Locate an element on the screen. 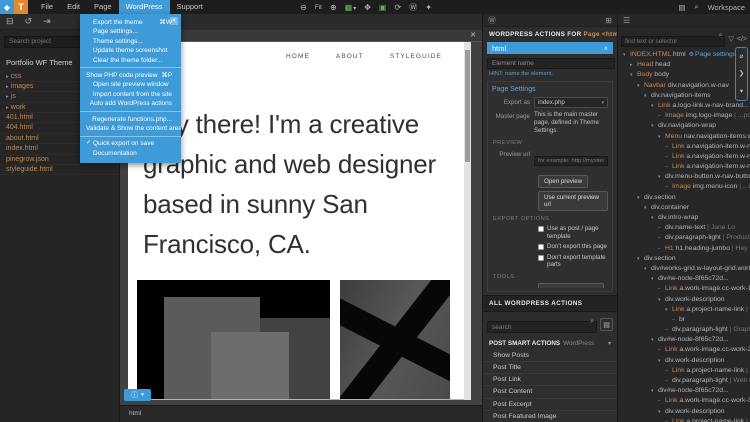 The width and height of the screenshot is (750, 422). panel-menu-icon: ⊞ is located at coordinates (608, 20).